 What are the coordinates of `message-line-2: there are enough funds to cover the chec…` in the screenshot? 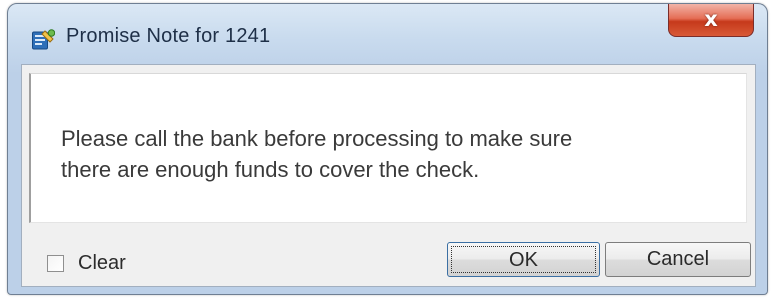 It's located at (270, 169).